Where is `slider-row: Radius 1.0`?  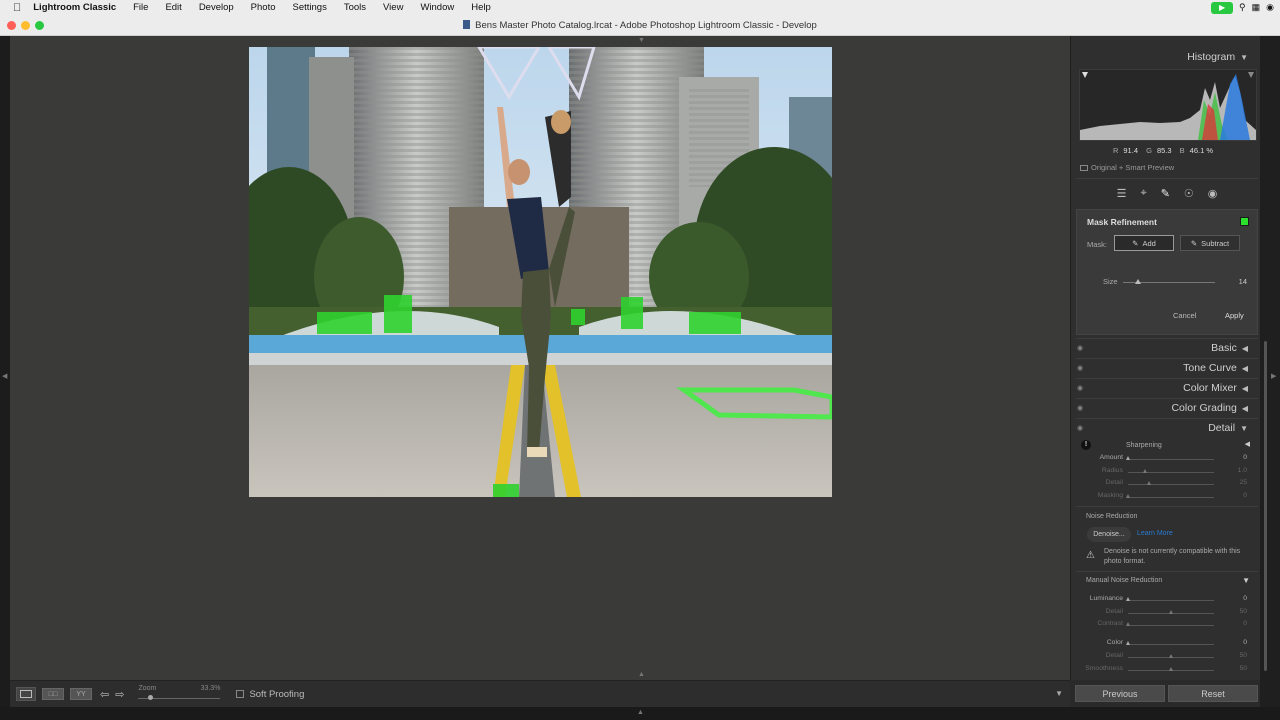 slider-row: Radius 1.0 is located at coordinates (1166, 472).